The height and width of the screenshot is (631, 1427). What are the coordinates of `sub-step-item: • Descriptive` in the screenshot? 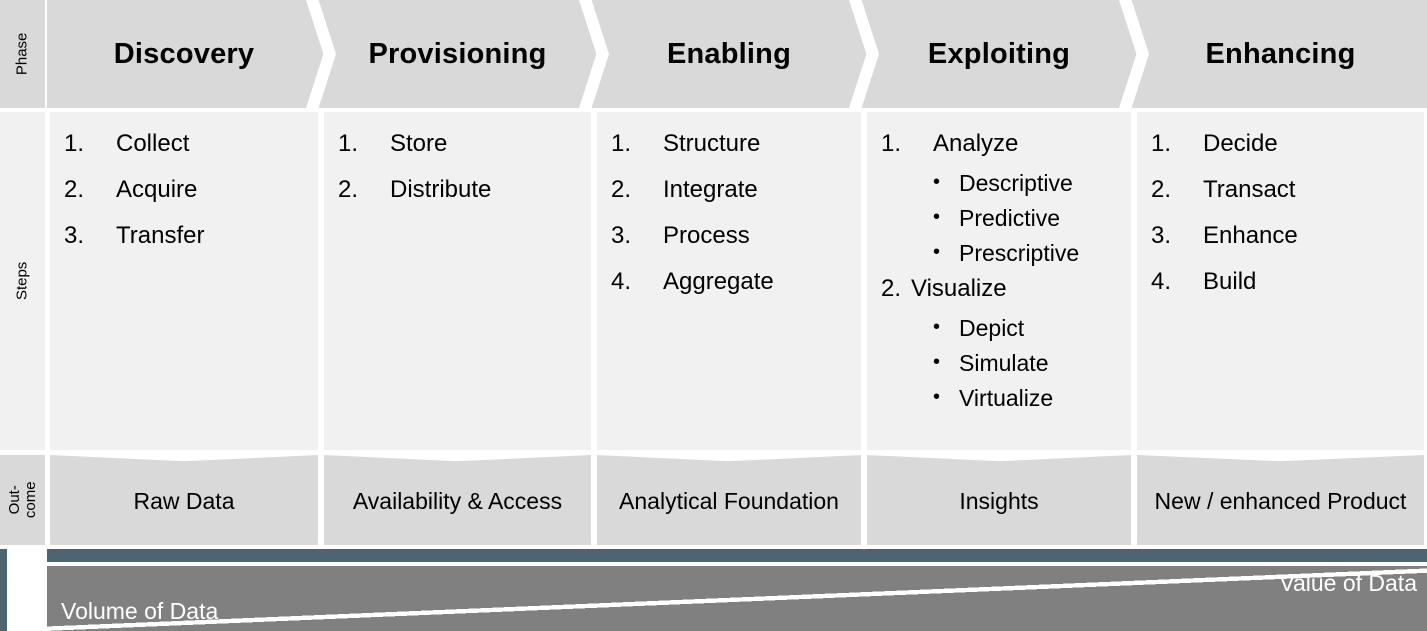 It's located at (1027, 183).